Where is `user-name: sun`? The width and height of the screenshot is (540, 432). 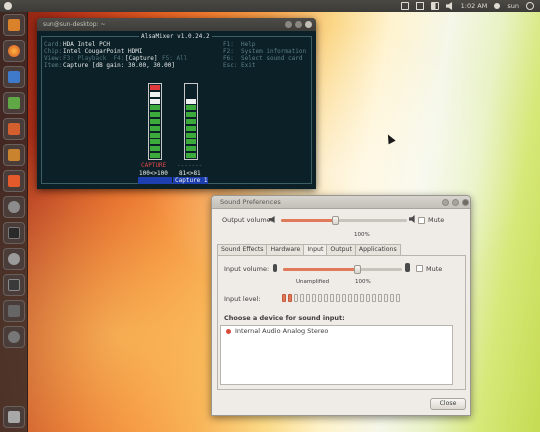
user-name: sun is located at coordinates (513, 6).